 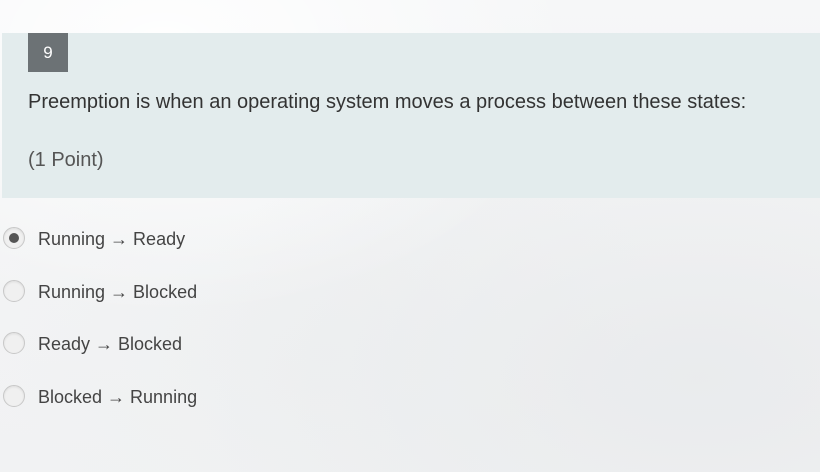 I want to click on option-ready-blocked: Ready → Blocked, so click(x=410, y=354).